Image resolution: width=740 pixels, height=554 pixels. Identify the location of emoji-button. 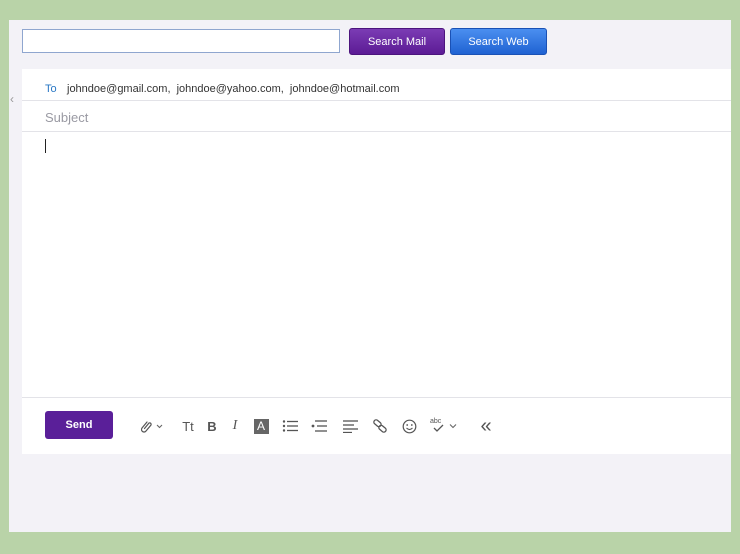
(409, 426).